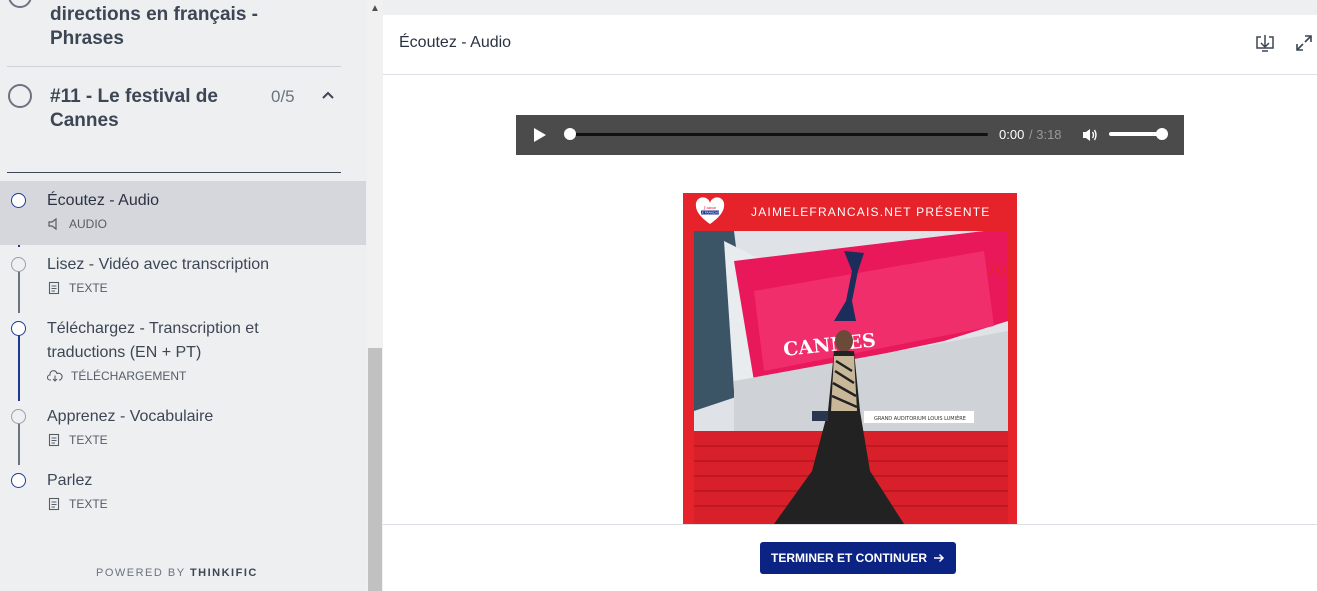 The image size is (1317, 591). I want to click on logo-text-top: J'aime, so click(710, 207).